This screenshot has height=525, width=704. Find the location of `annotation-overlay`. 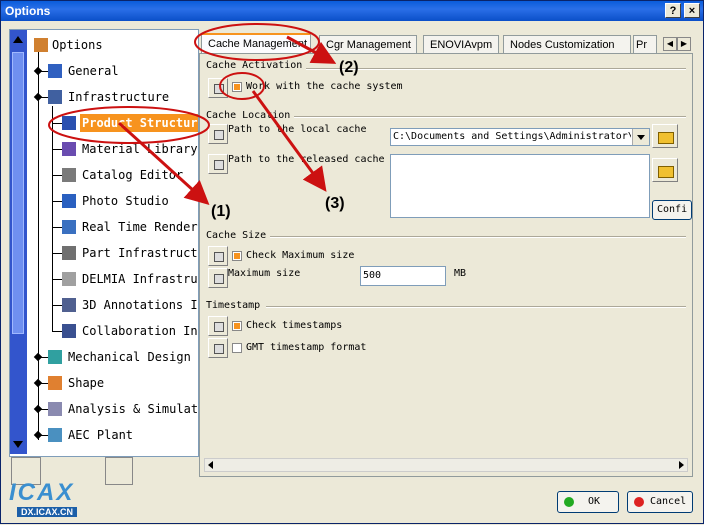

annotation-overlay is located at coordinates (192, 114).